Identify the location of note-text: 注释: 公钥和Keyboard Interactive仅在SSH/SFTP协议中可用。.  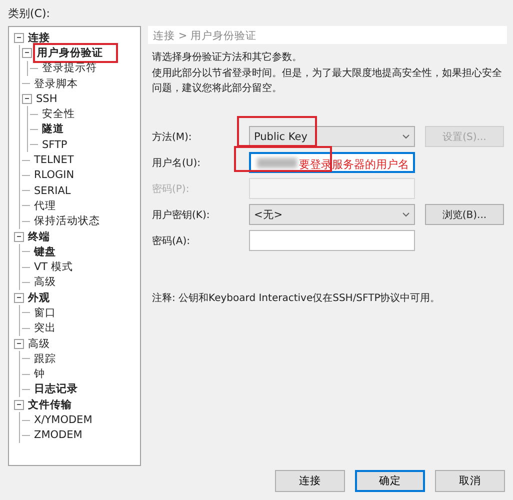
(297, 298).